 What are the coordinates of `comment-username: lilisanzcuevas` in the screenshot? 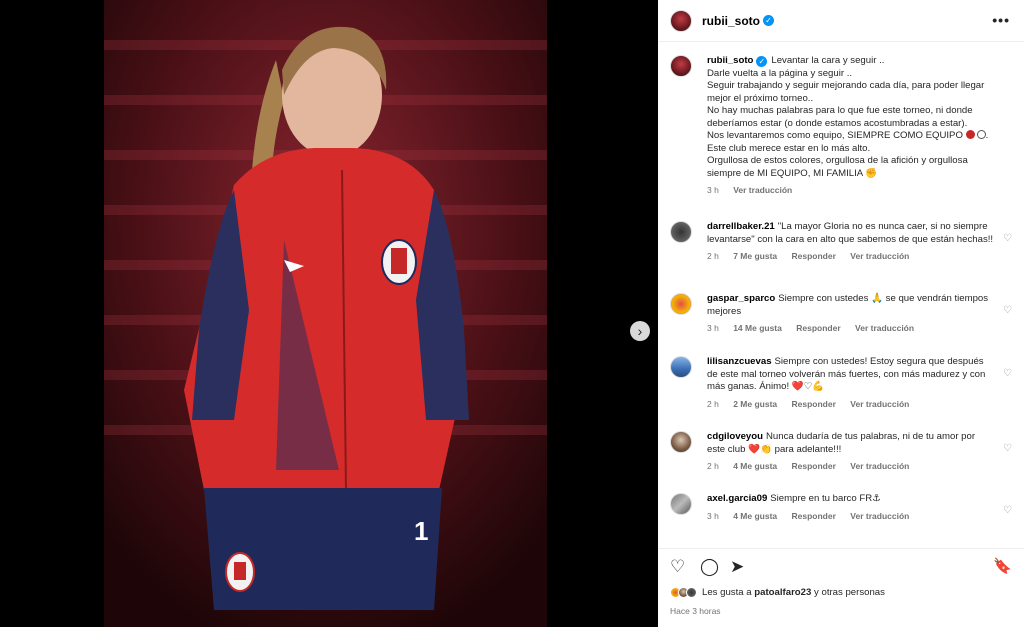 It's located at (739, 361).